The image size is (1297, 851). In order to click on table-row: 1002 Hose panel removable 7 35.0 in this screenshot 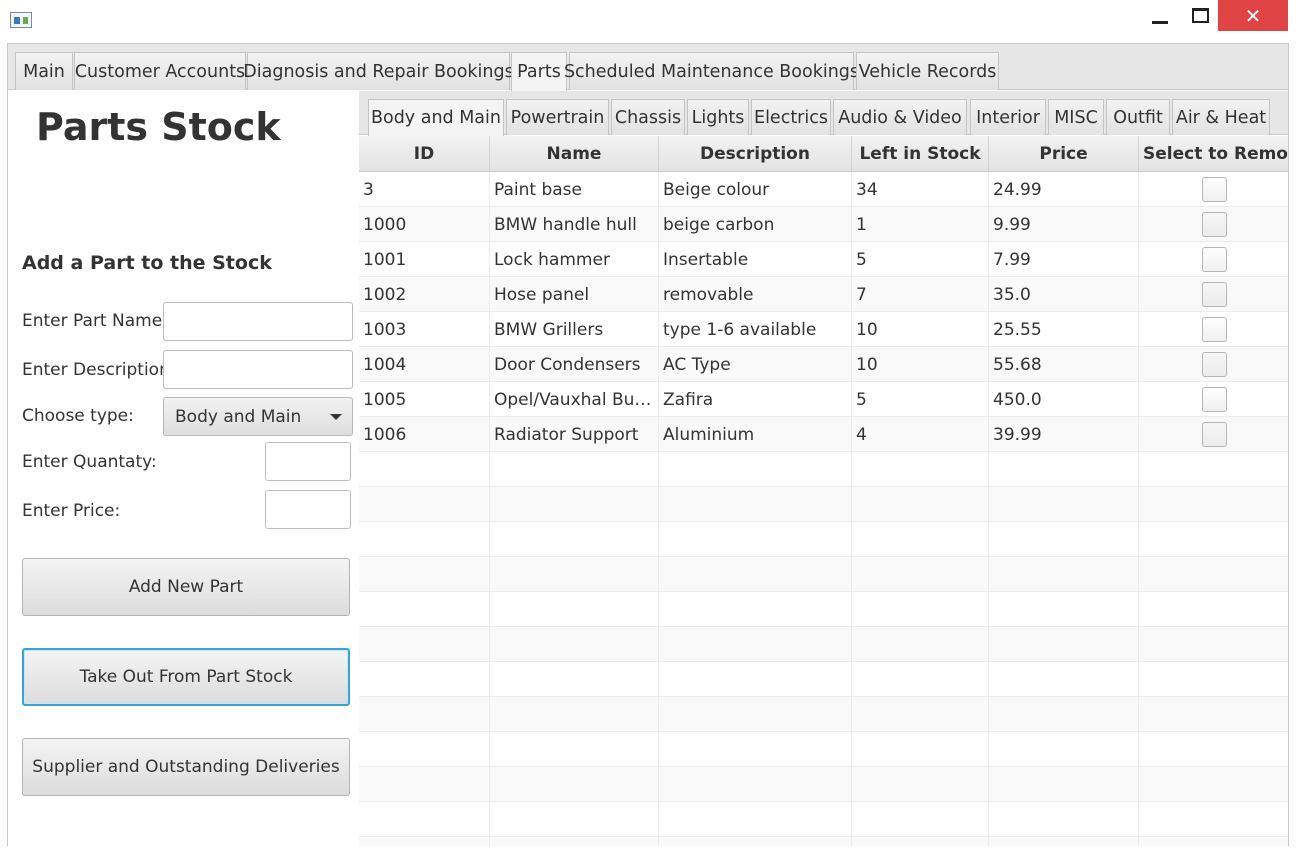, I will do `click(823, 294)`.